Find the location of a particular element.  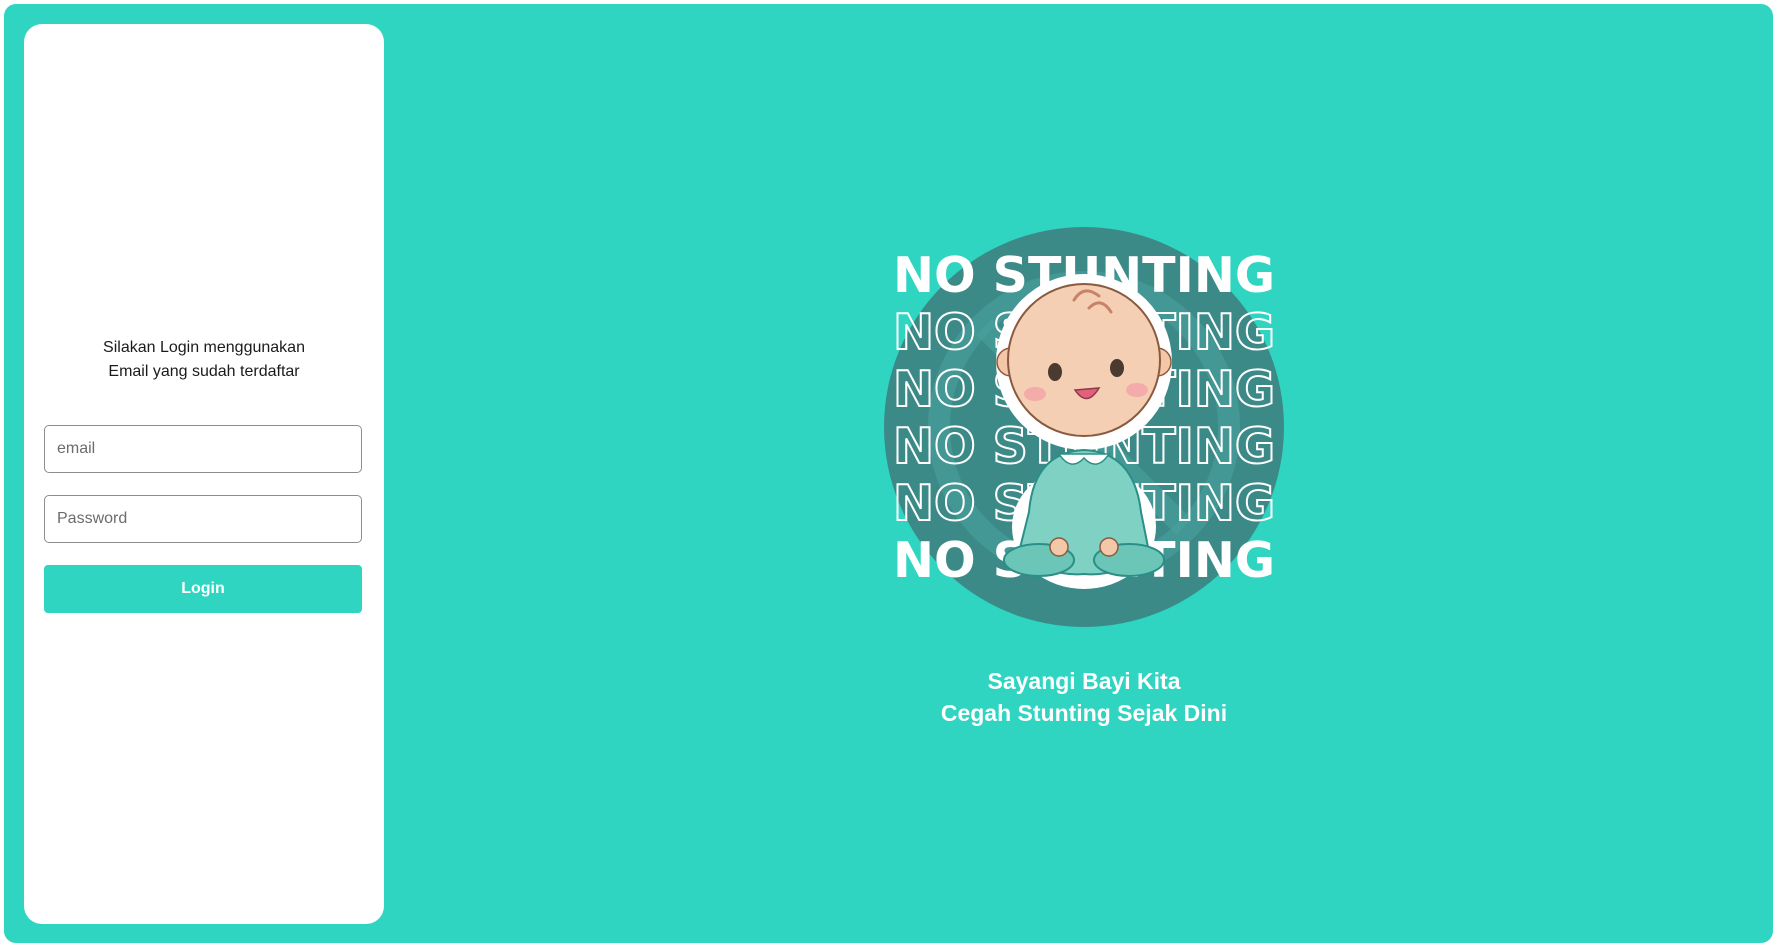

login-instructions-line2: Email yang sudah terdaftar is located at coordinates (204, 371).